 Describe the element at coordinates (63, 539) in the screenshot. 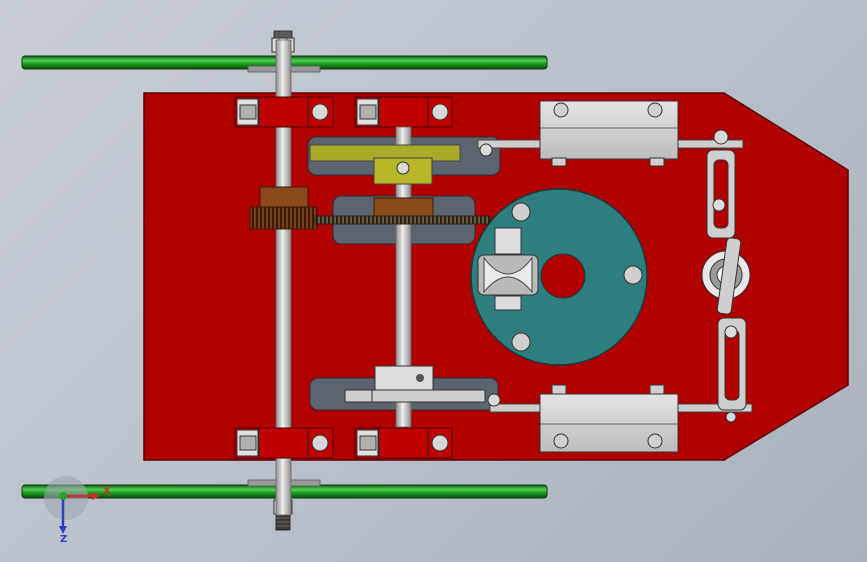

I see `z-axis-label: Z` at that location.